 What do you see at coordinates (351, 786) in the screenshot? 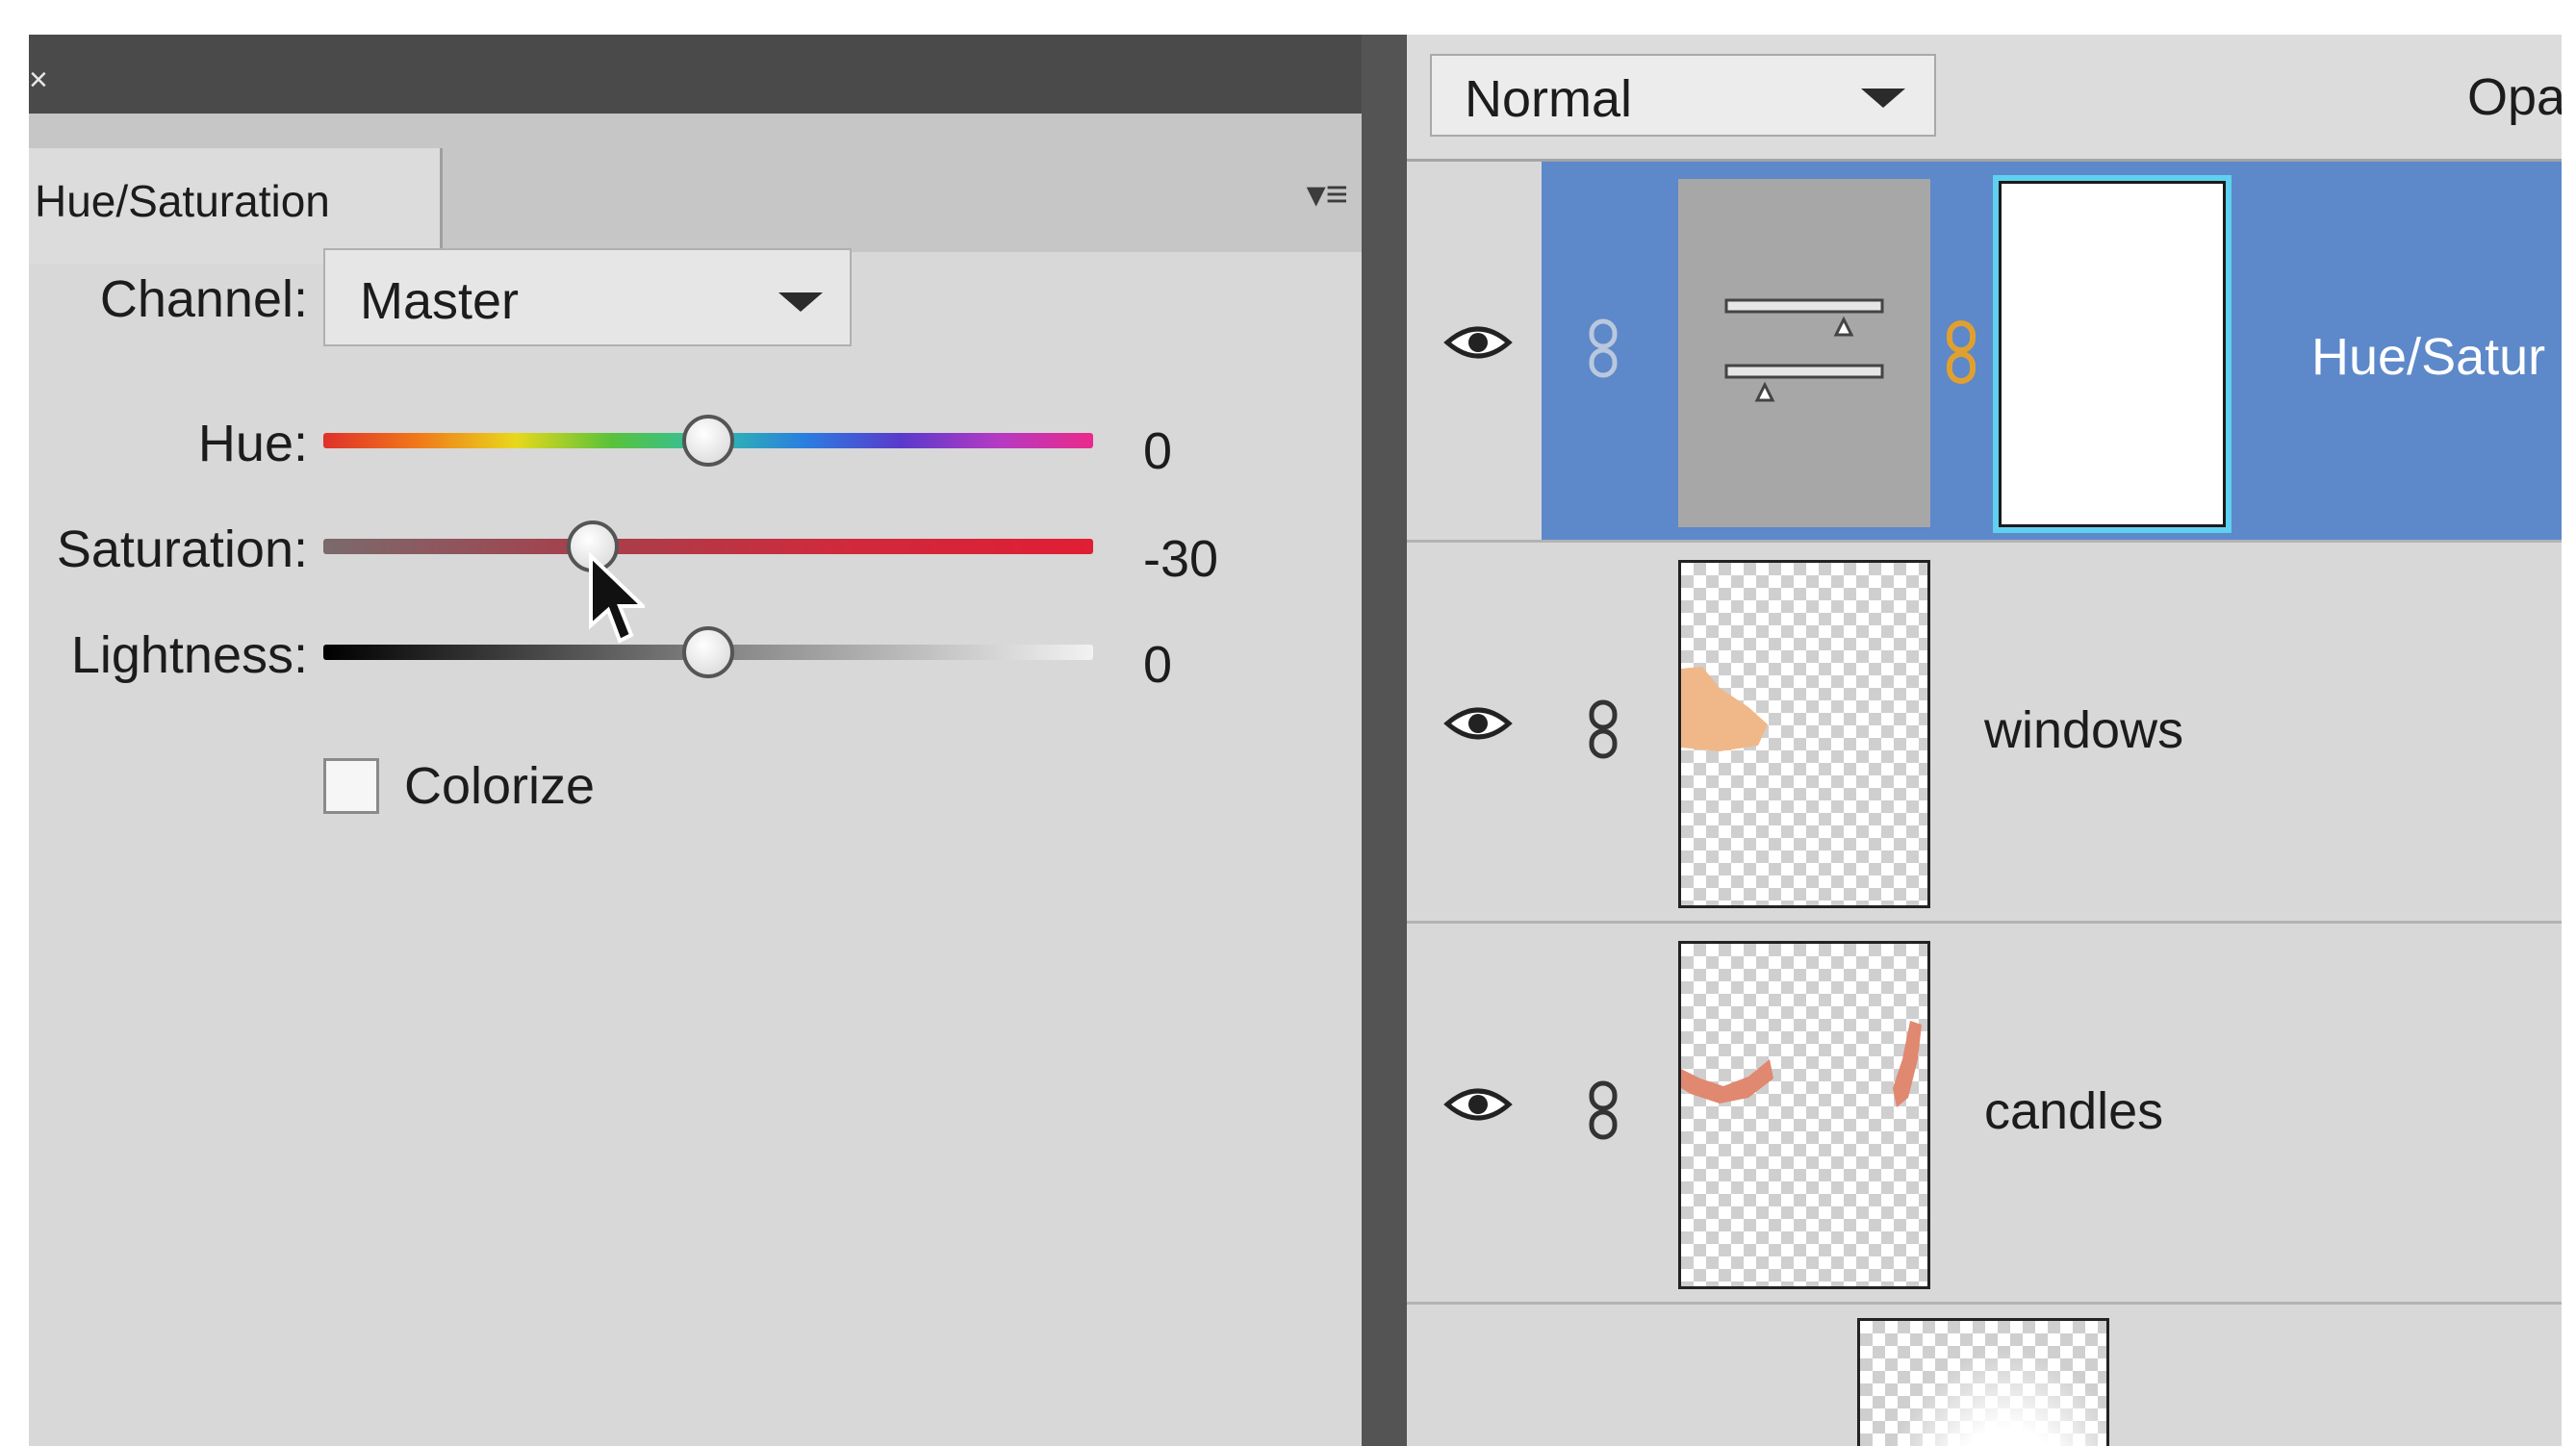
I see `colorize-checkbox` at bounding box center [351, 786].